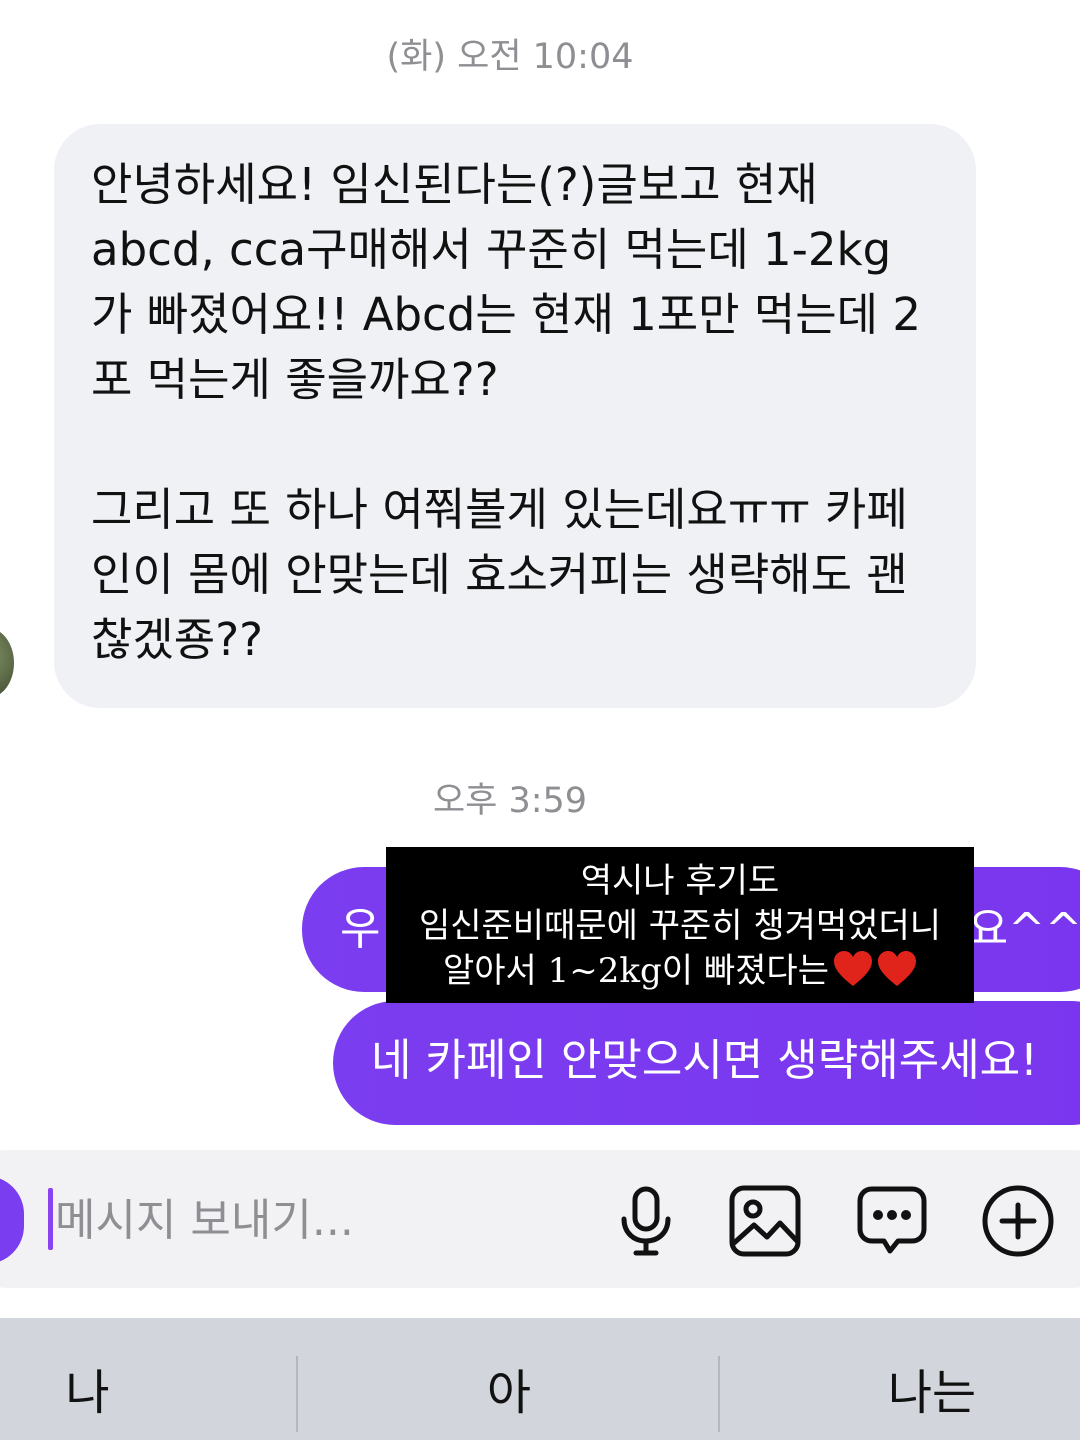 The image size is (1080, 1440). What do you see at coordinates (509, 1379) in the screenshot?
I see `suggestion-2: 아` at bounding box center [509, 1379].